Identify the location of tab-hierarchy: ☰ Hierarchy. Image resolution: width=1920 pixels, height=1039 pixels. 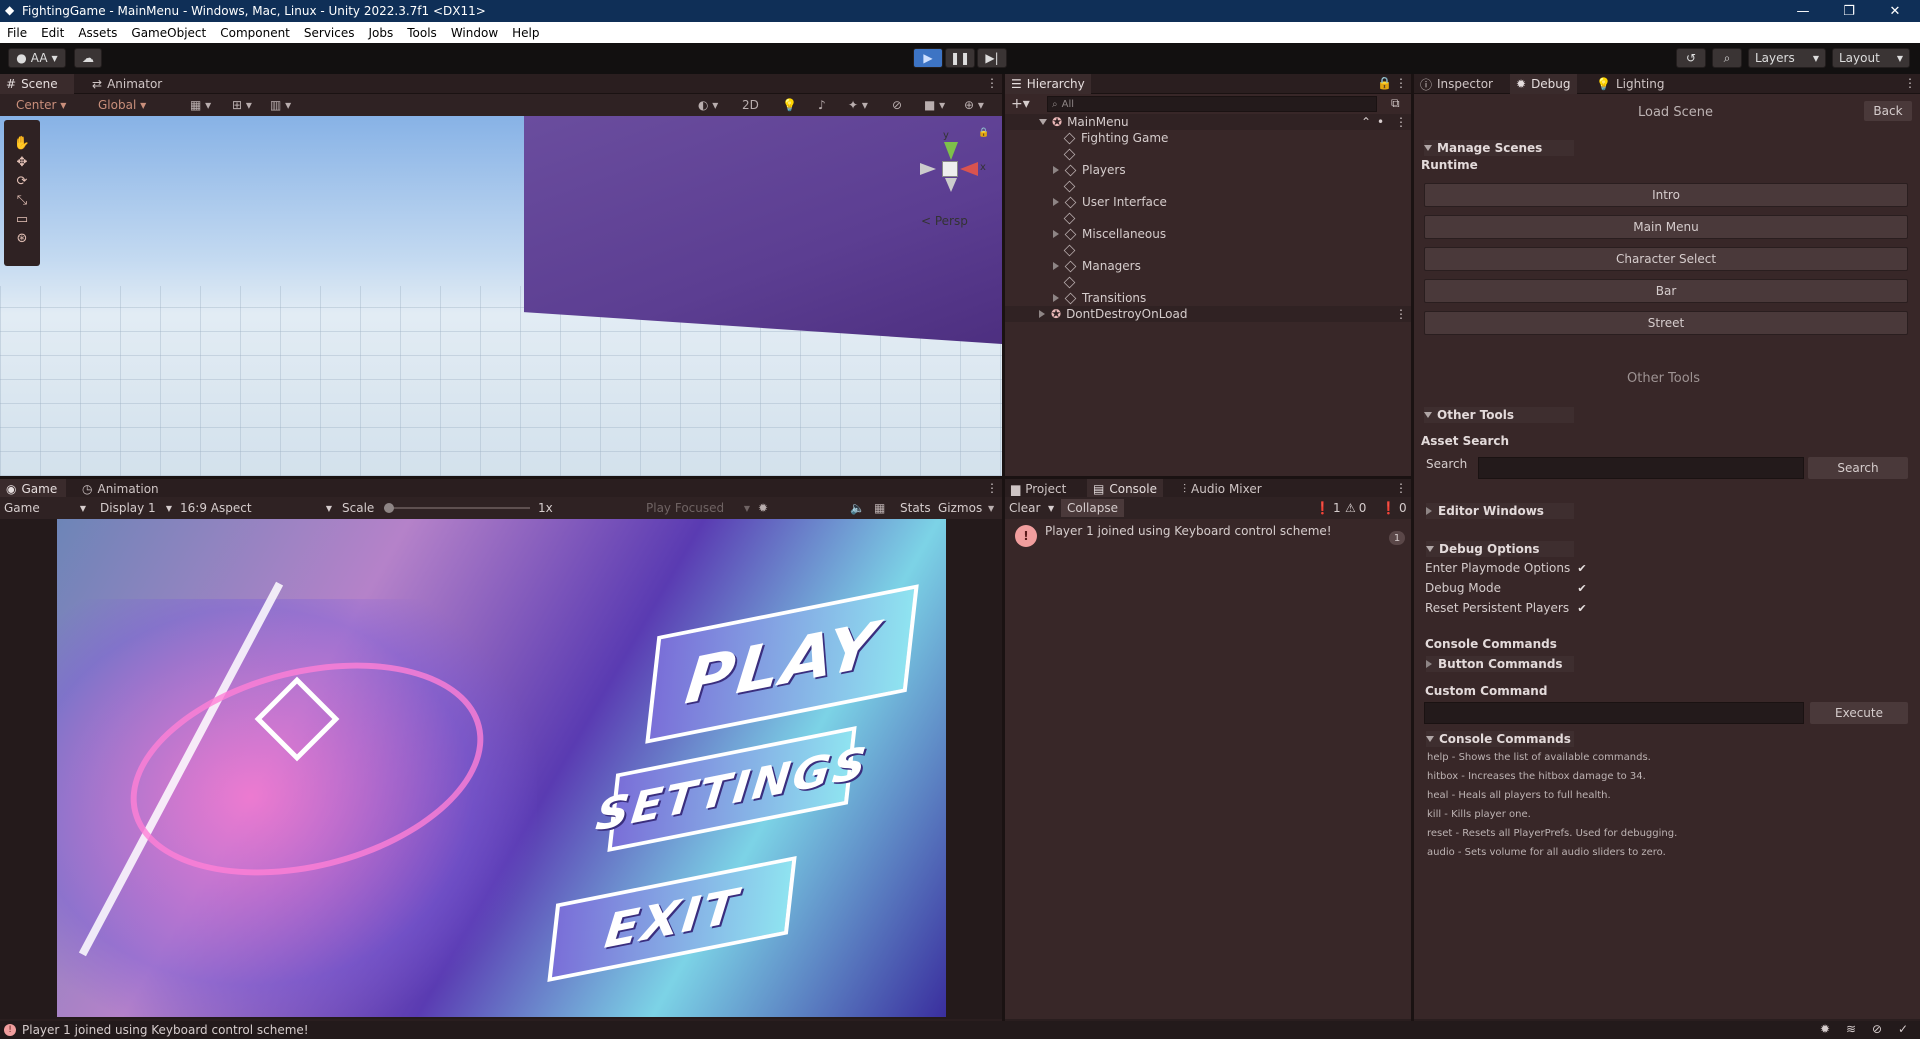
(1048, 84).